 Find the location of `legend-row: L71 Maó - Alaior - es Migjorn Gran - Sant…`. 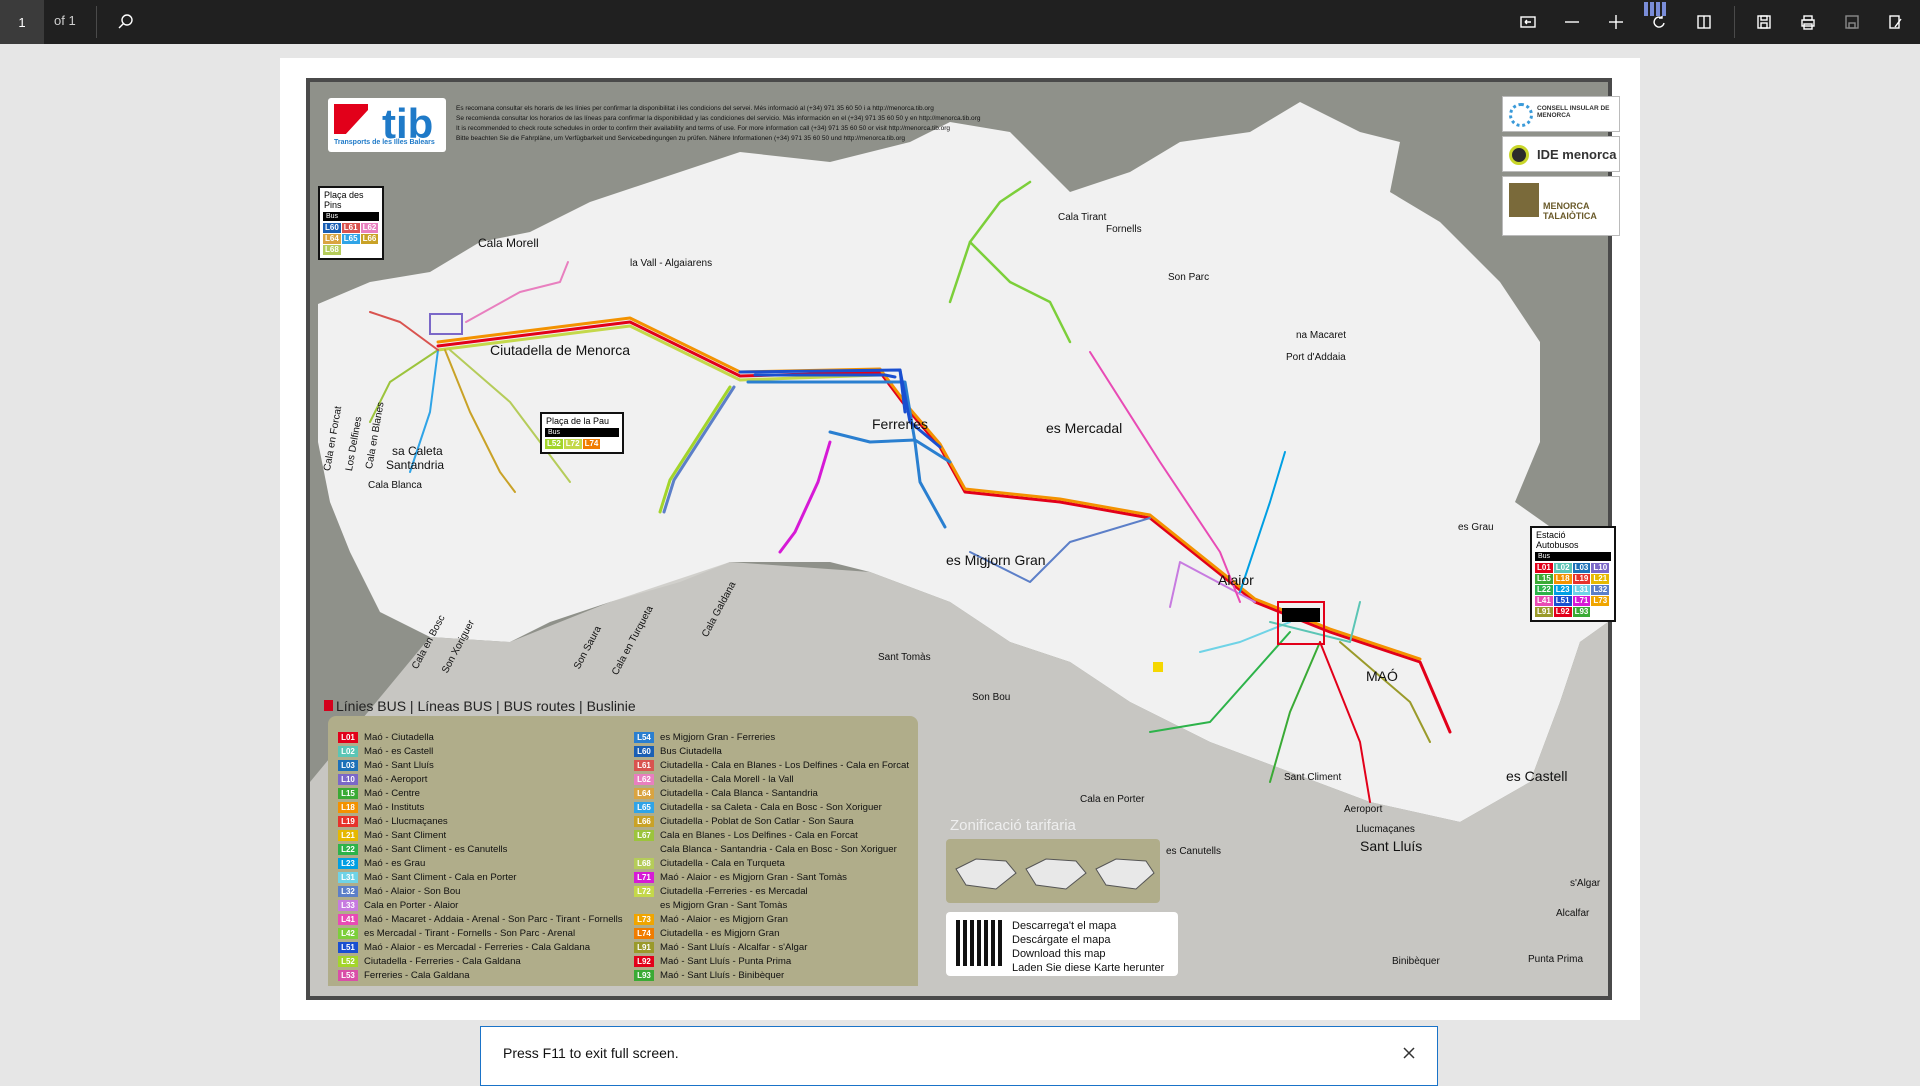

legend-row: L71 Maó - Alaior - es Migjorn Gran - Sant… is located at coordinates (740, 877).